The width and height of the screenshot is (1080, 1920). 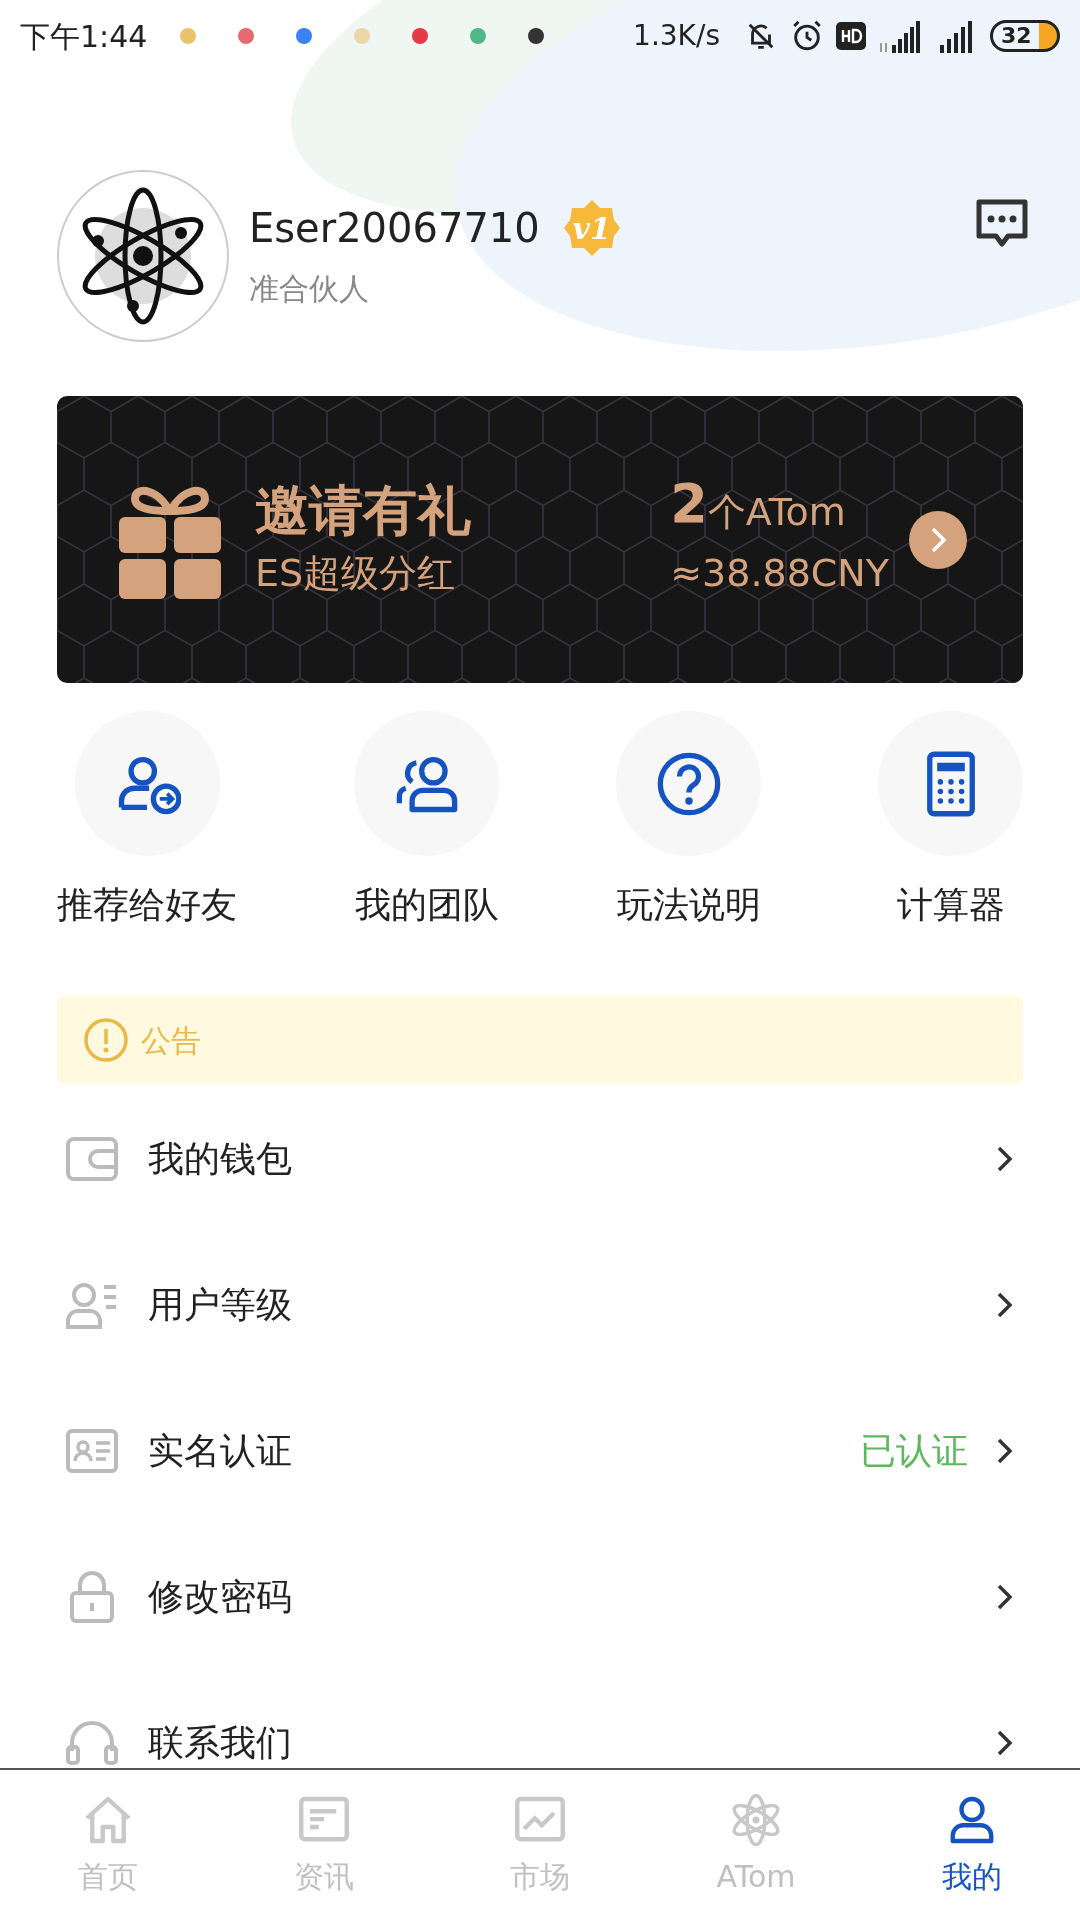 I want to click on reward-unit: 个ATom, so click(x=776, y=512).